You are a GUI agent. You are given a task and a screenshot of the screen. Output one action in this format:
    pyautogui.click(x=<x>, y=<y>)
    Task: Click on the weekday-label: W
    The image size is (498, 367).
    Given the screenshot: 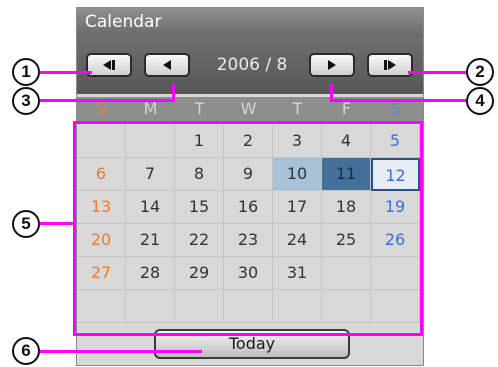 What is the action you would take?
    pyautogui.click(x=248, y=108)
    